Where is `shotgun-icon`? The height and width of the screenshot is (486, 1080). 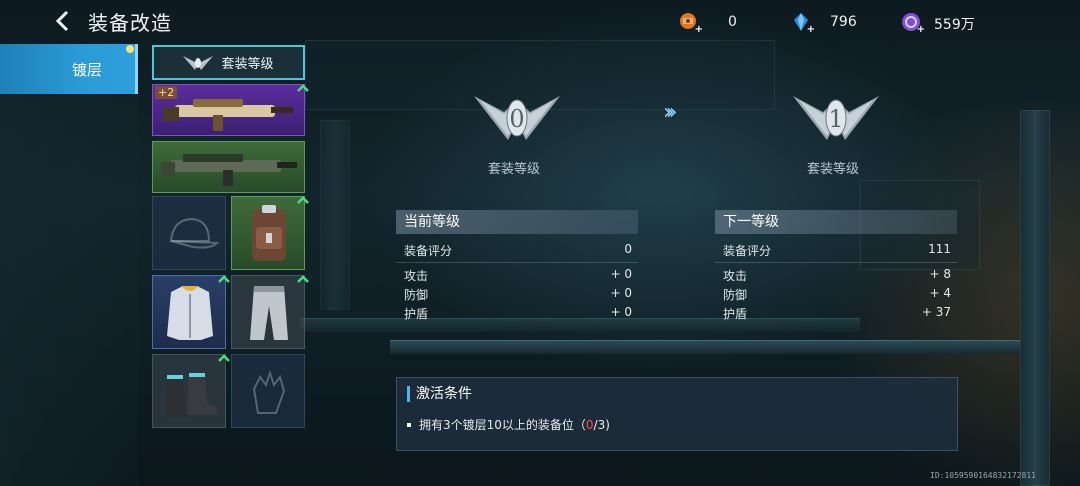 shotgun-icon is located at coordinates (229, 170).